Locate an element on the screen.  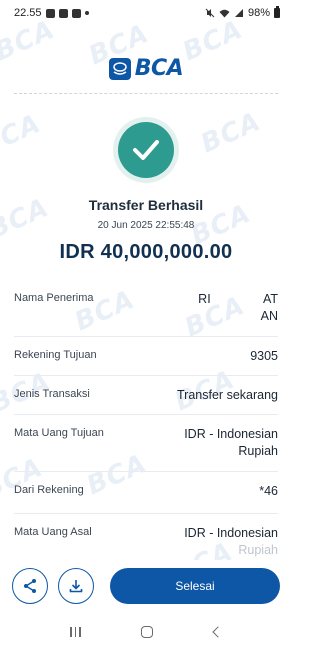
download-button is located at coordinates (76, 586).